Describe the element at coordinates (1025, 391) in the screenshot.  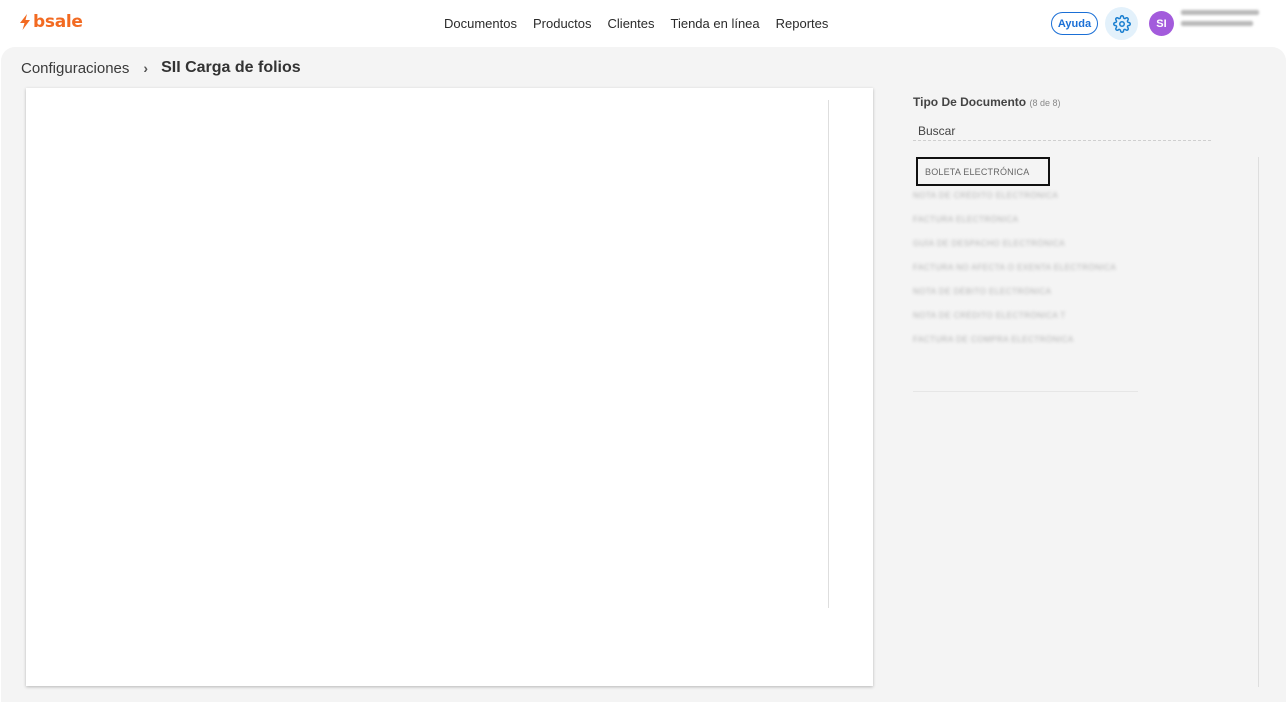
I see `list-divider` at that location.